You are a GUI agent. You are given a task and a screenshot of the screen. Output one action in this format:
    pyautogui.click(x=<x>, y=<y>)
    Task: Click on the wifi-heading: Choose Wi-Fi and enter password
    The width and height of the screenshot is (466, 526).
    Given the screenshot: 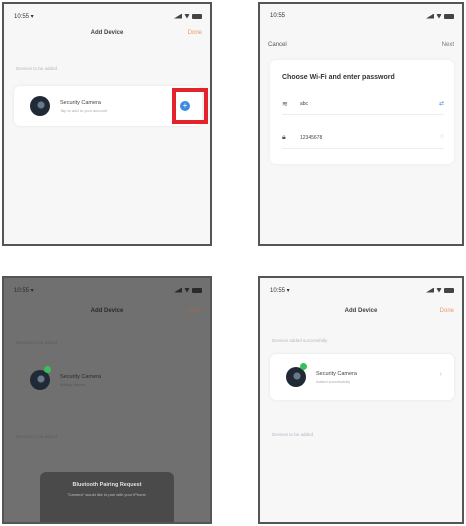 What is the action you would take?
    pyautogui.click(x=338, y=77)
    